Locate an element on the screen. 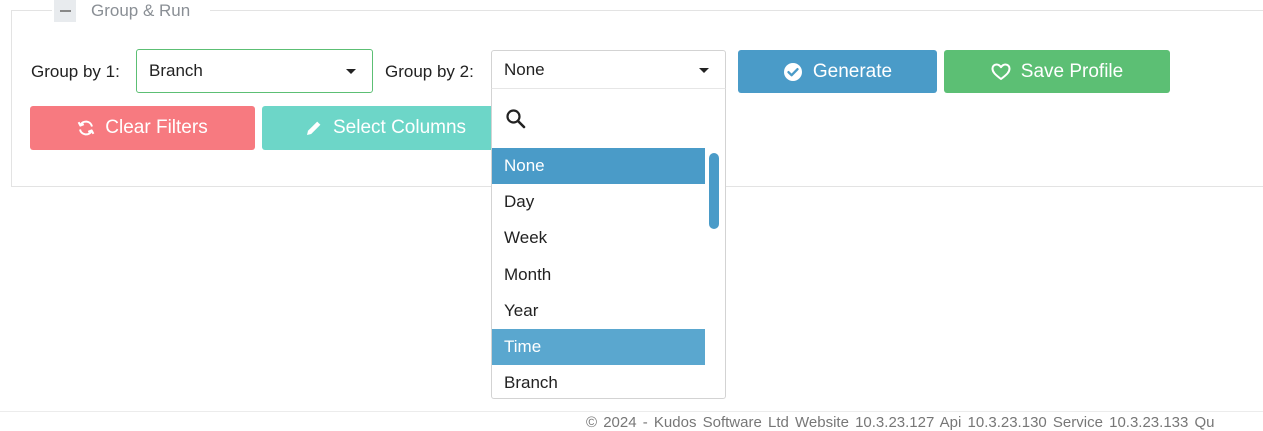 The height and width of the screenshot is (431, 1263). search-icon is located at coordinates (516, 119).